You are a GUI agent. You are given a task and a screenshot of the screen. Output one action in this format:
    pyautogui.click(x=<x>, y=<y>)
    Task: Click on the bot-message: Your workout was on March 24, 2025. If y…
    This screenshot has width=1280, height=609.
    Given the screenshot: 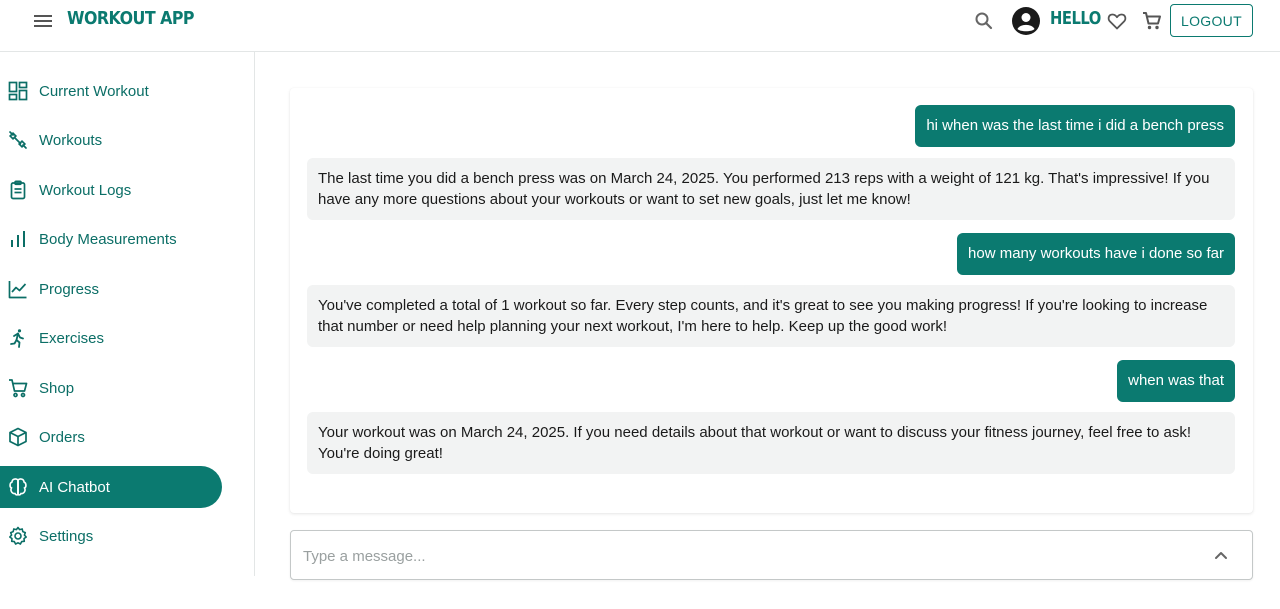 What is the action you would take?
    pyautogui.click(x=771, y=443)
    